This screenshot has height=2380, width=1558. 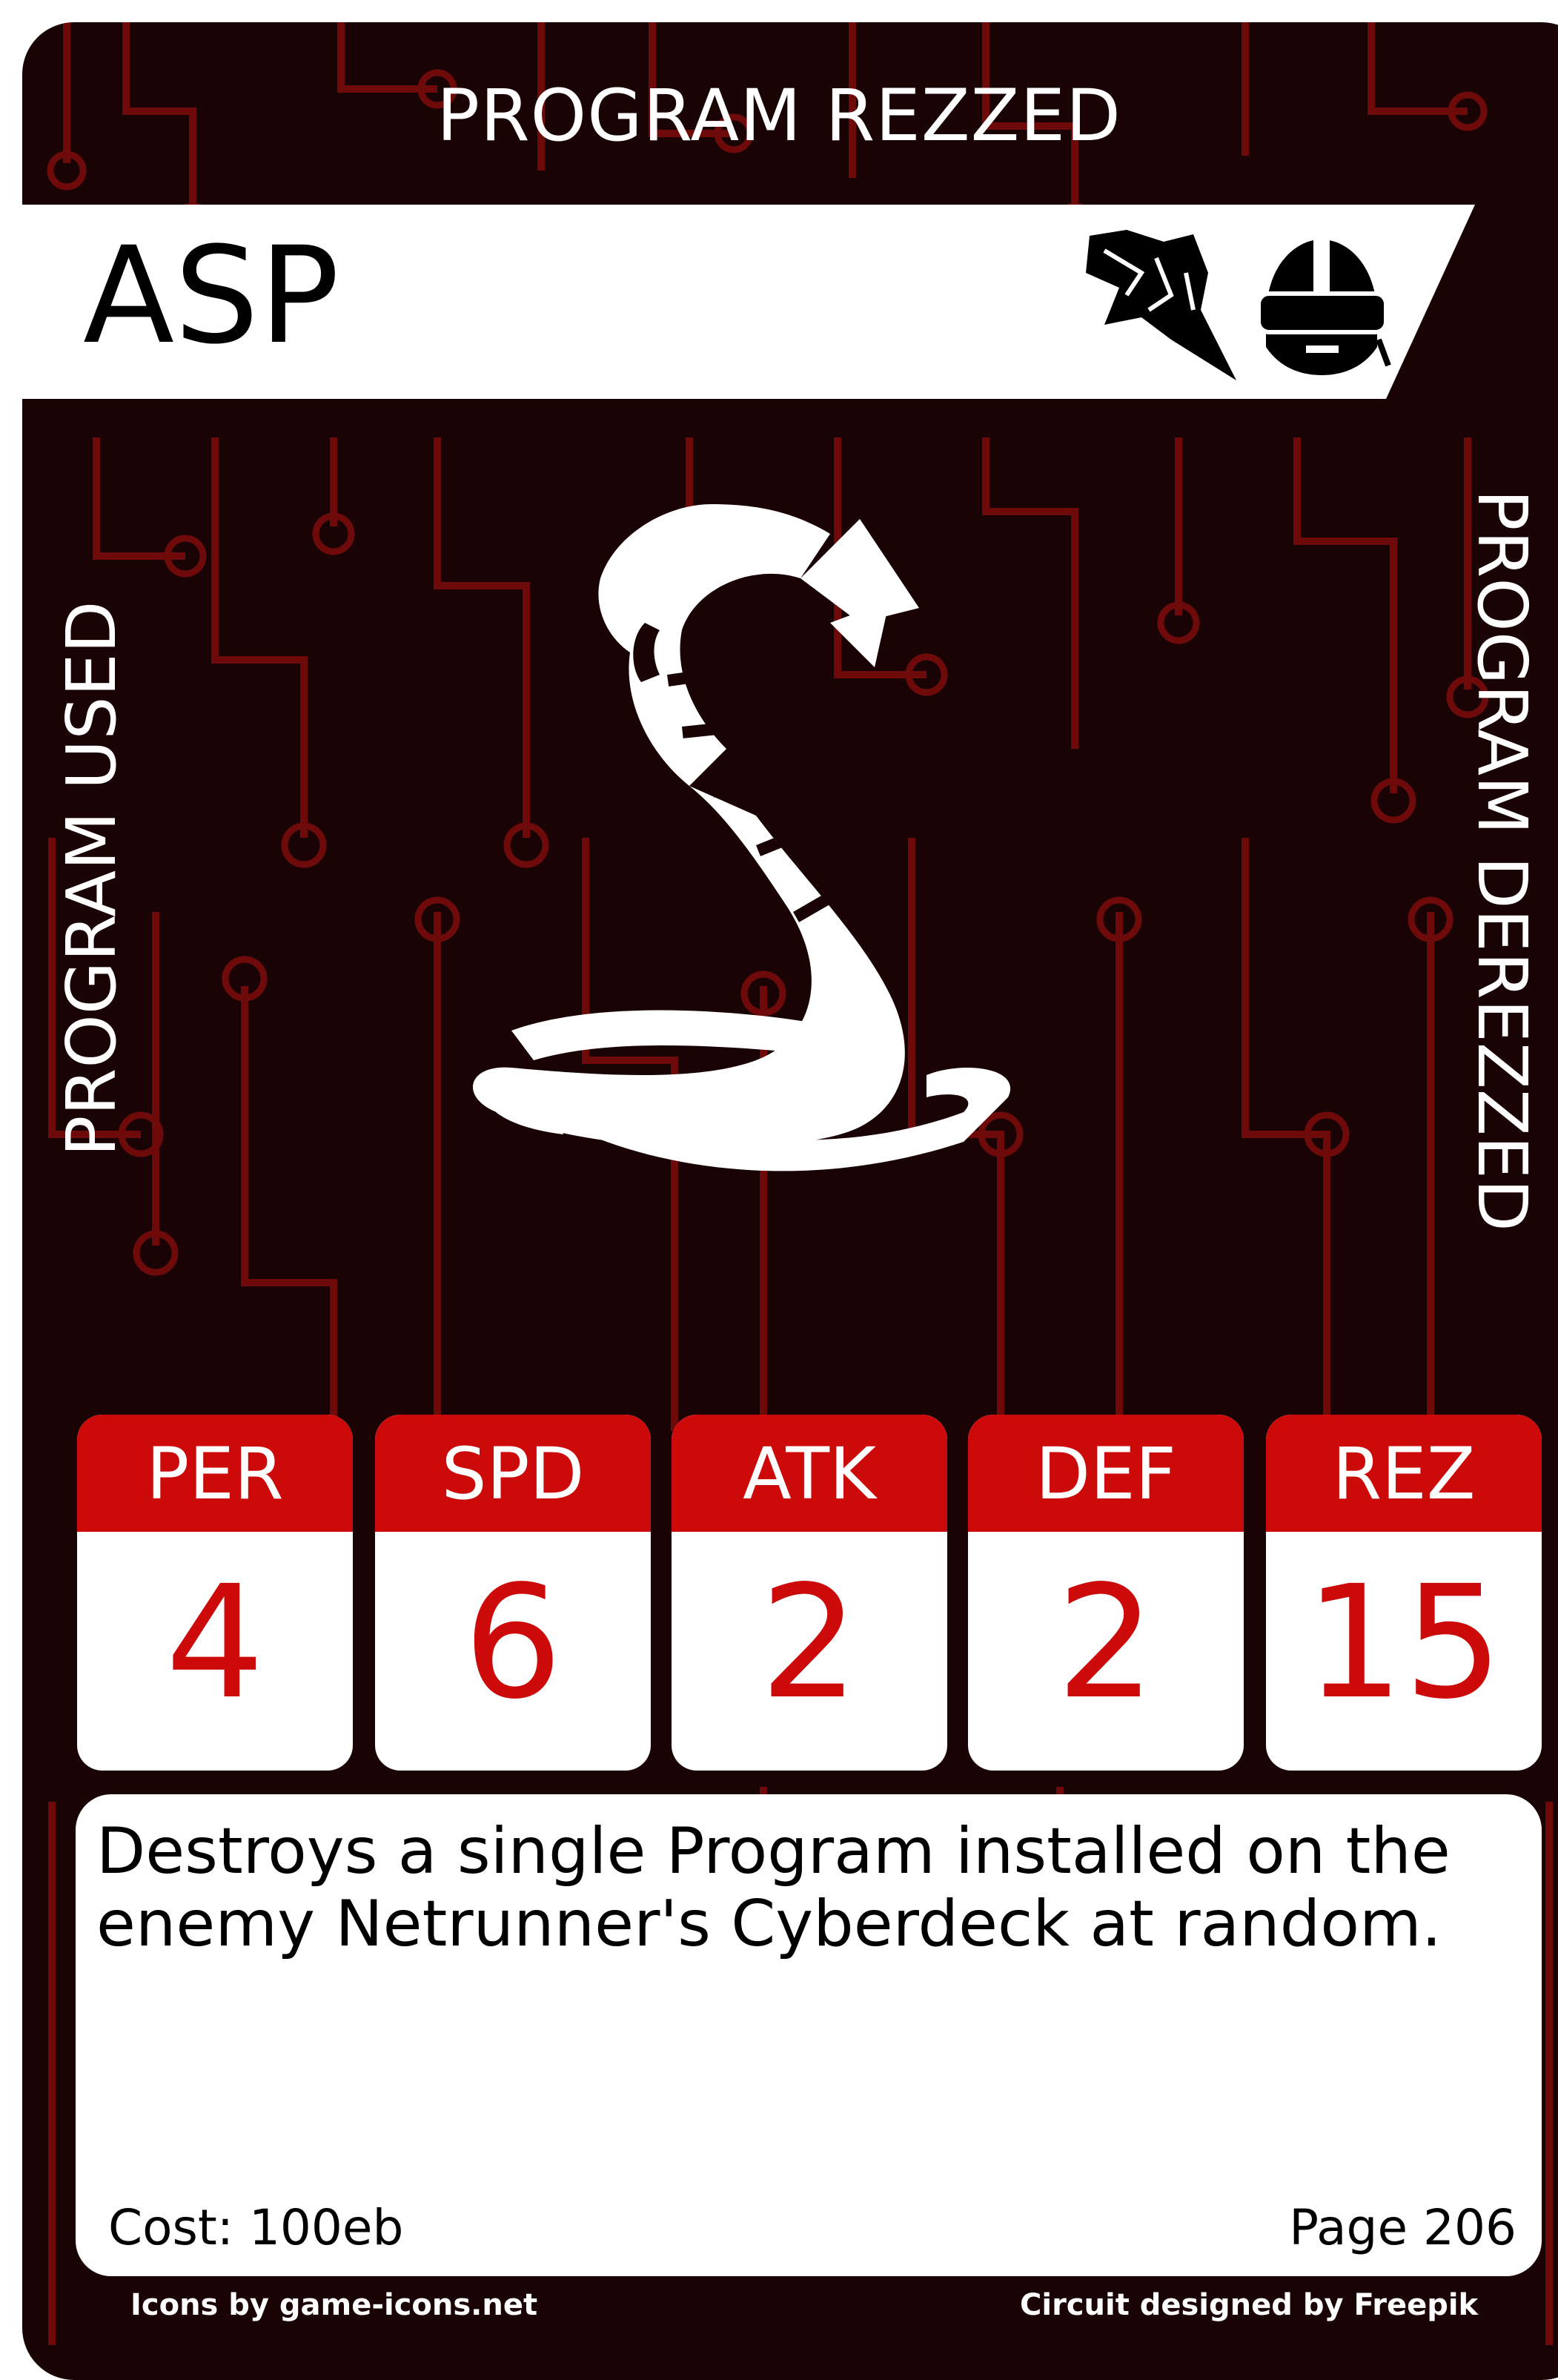 I want to click on stat-label: REZ, so click(x=1404, y=1473).